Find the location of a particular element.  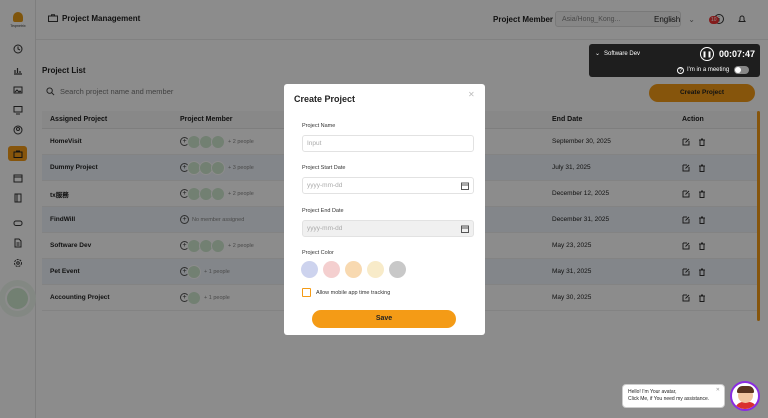

meeting-toggle is located at coordinates (742, 70).